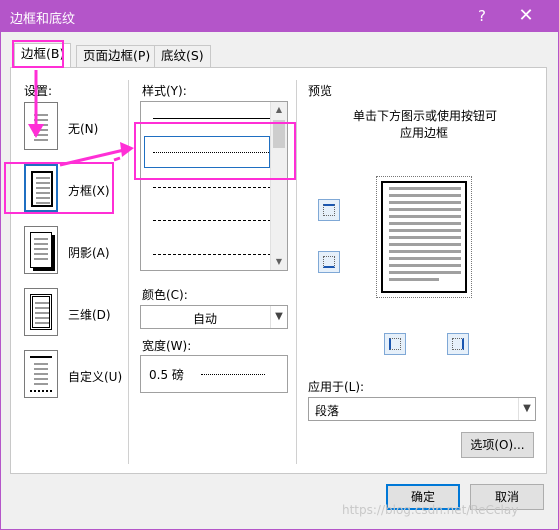  I want to click on setting-3d-icon, so click(41, 312).